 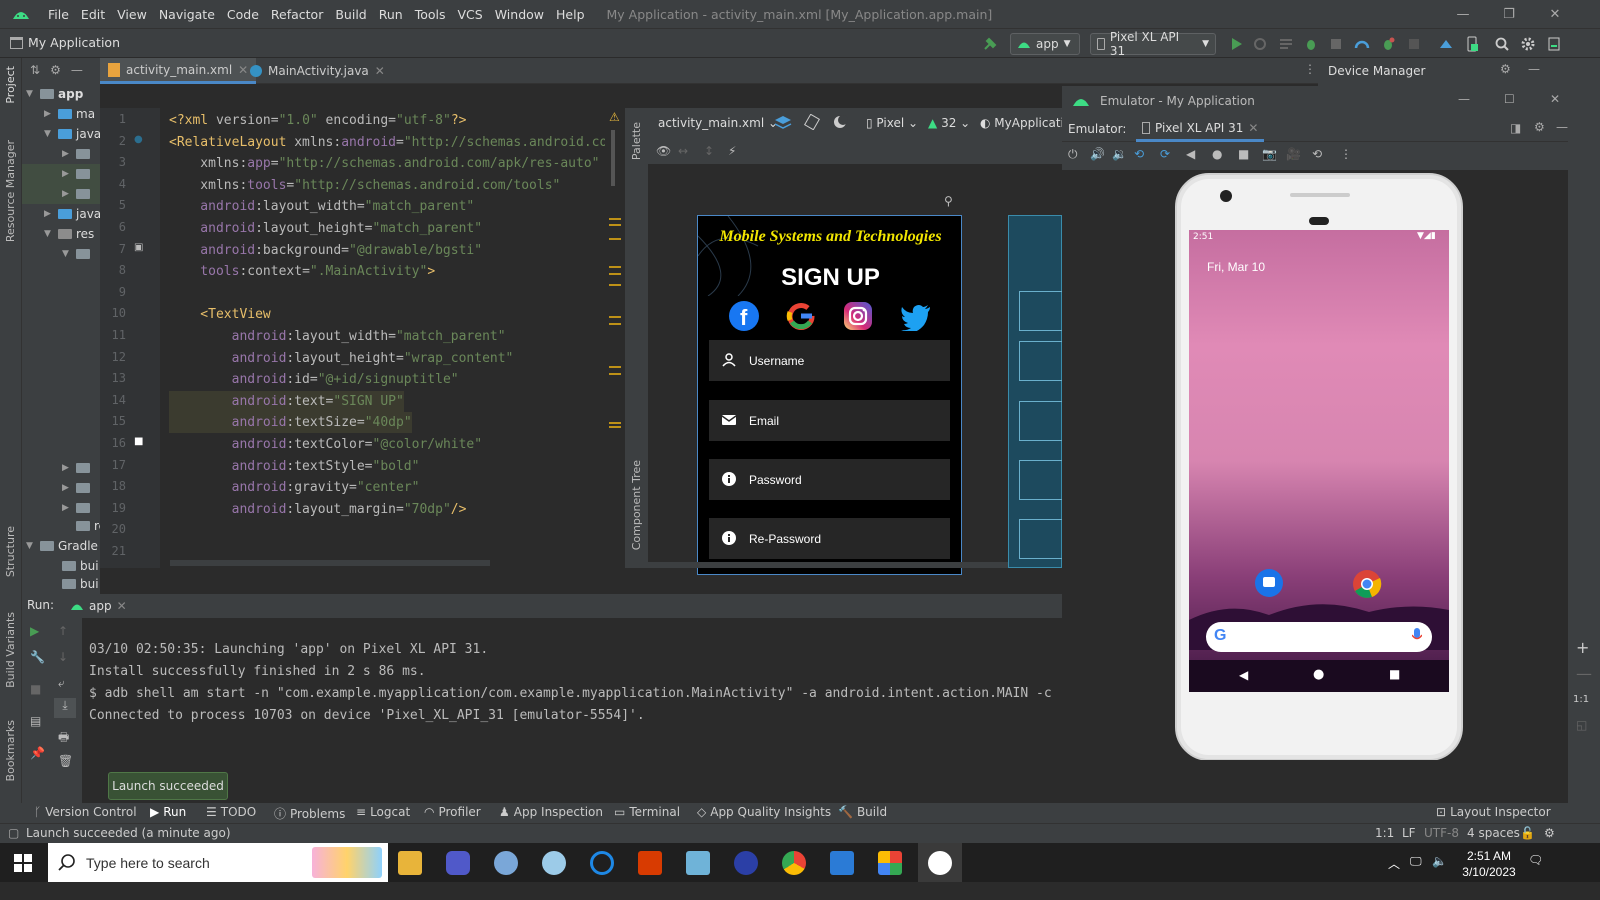 I want to click on file-encoding: UTF-8, so click(x=1441, y=833).